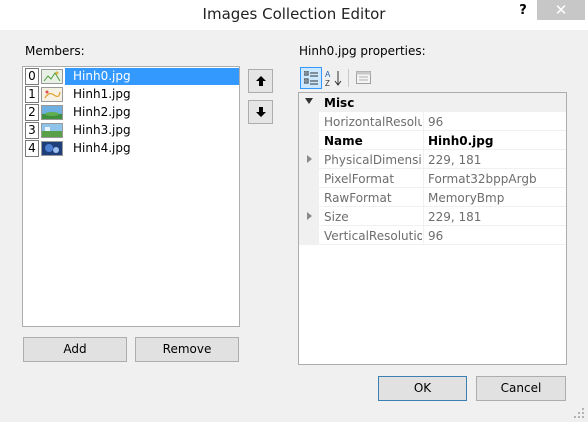  Describe the element at coordinates (327, 83) in the screenshot. I see `svg-text: Z` at that location.